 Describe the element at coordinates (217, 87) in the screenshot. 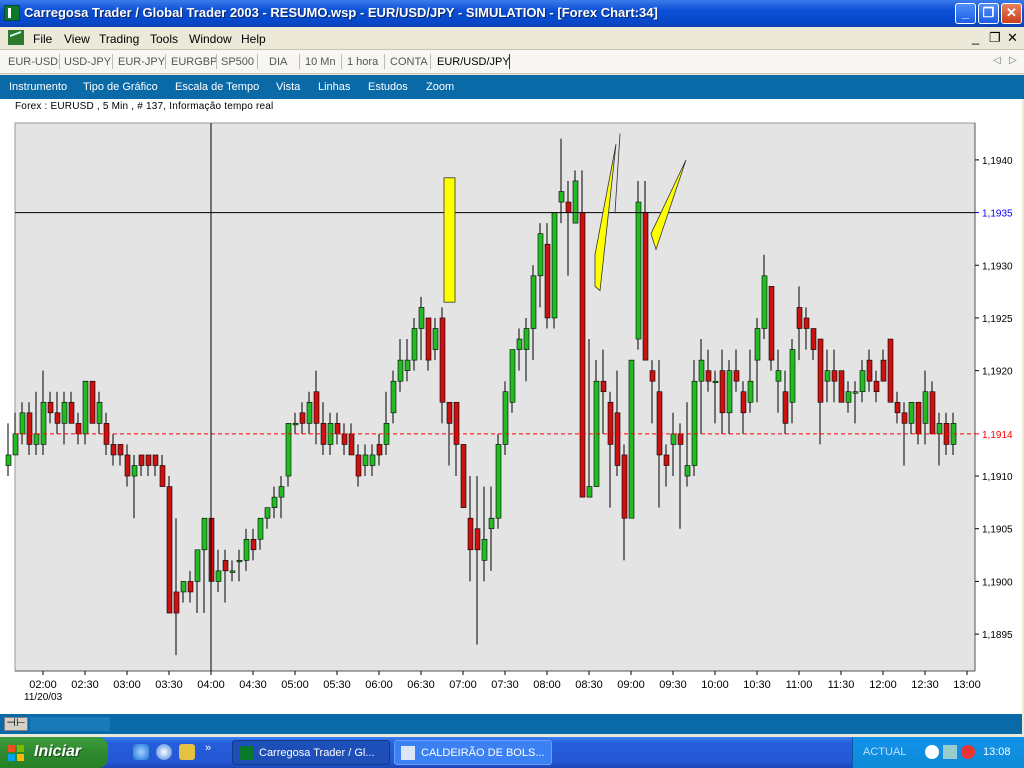

I see `toolbar-escala-tempo: Escala de Tempo` at that location.